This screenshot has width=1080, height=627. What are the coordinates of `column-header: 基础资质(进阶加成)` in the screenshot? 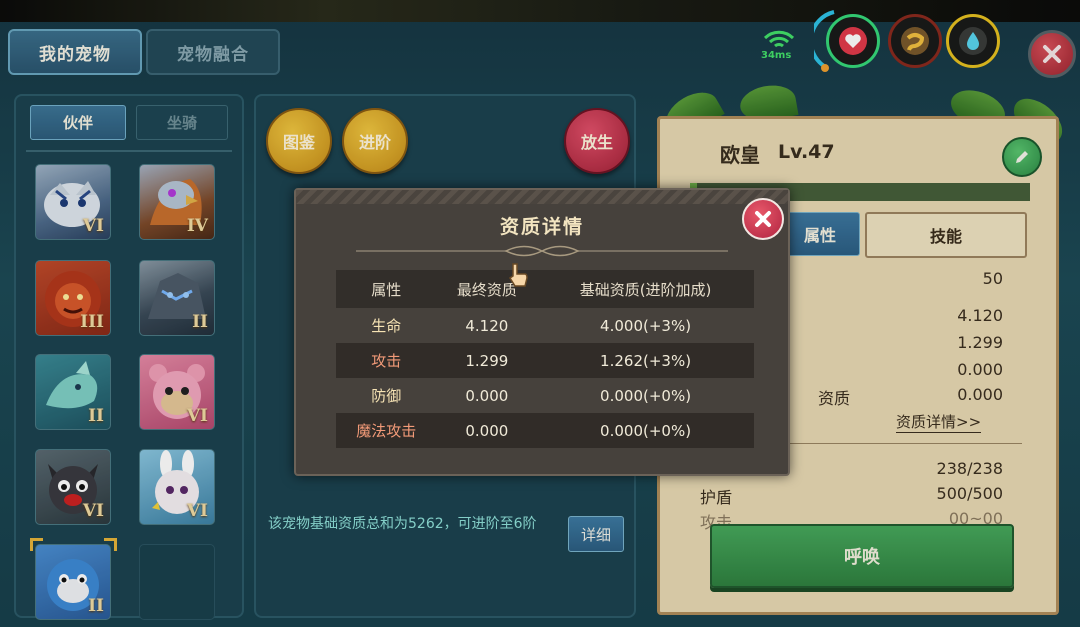 It's located at (645, 289).